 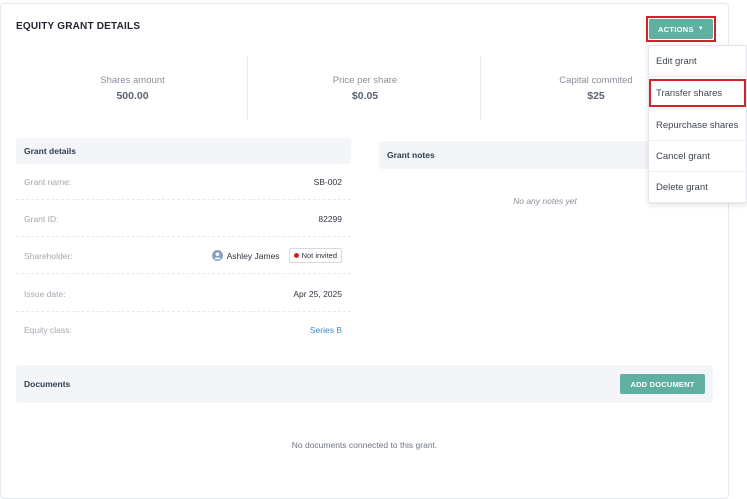 What do you see at coordinates (698, 187) in the screenshot?
I see `menu-item-delete-grant: Delete grant` at bounding box center [698, 187].